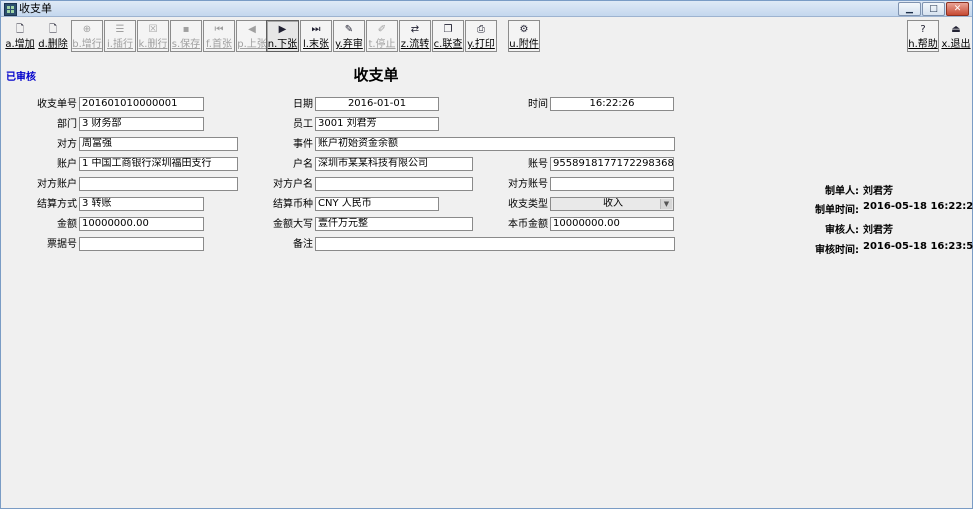 This screenshot has width=973, height=509. What do you see at coordinates (303, 124) in the screenshot?
I see `employee-label: 员工` at bounding box center [303, 124].